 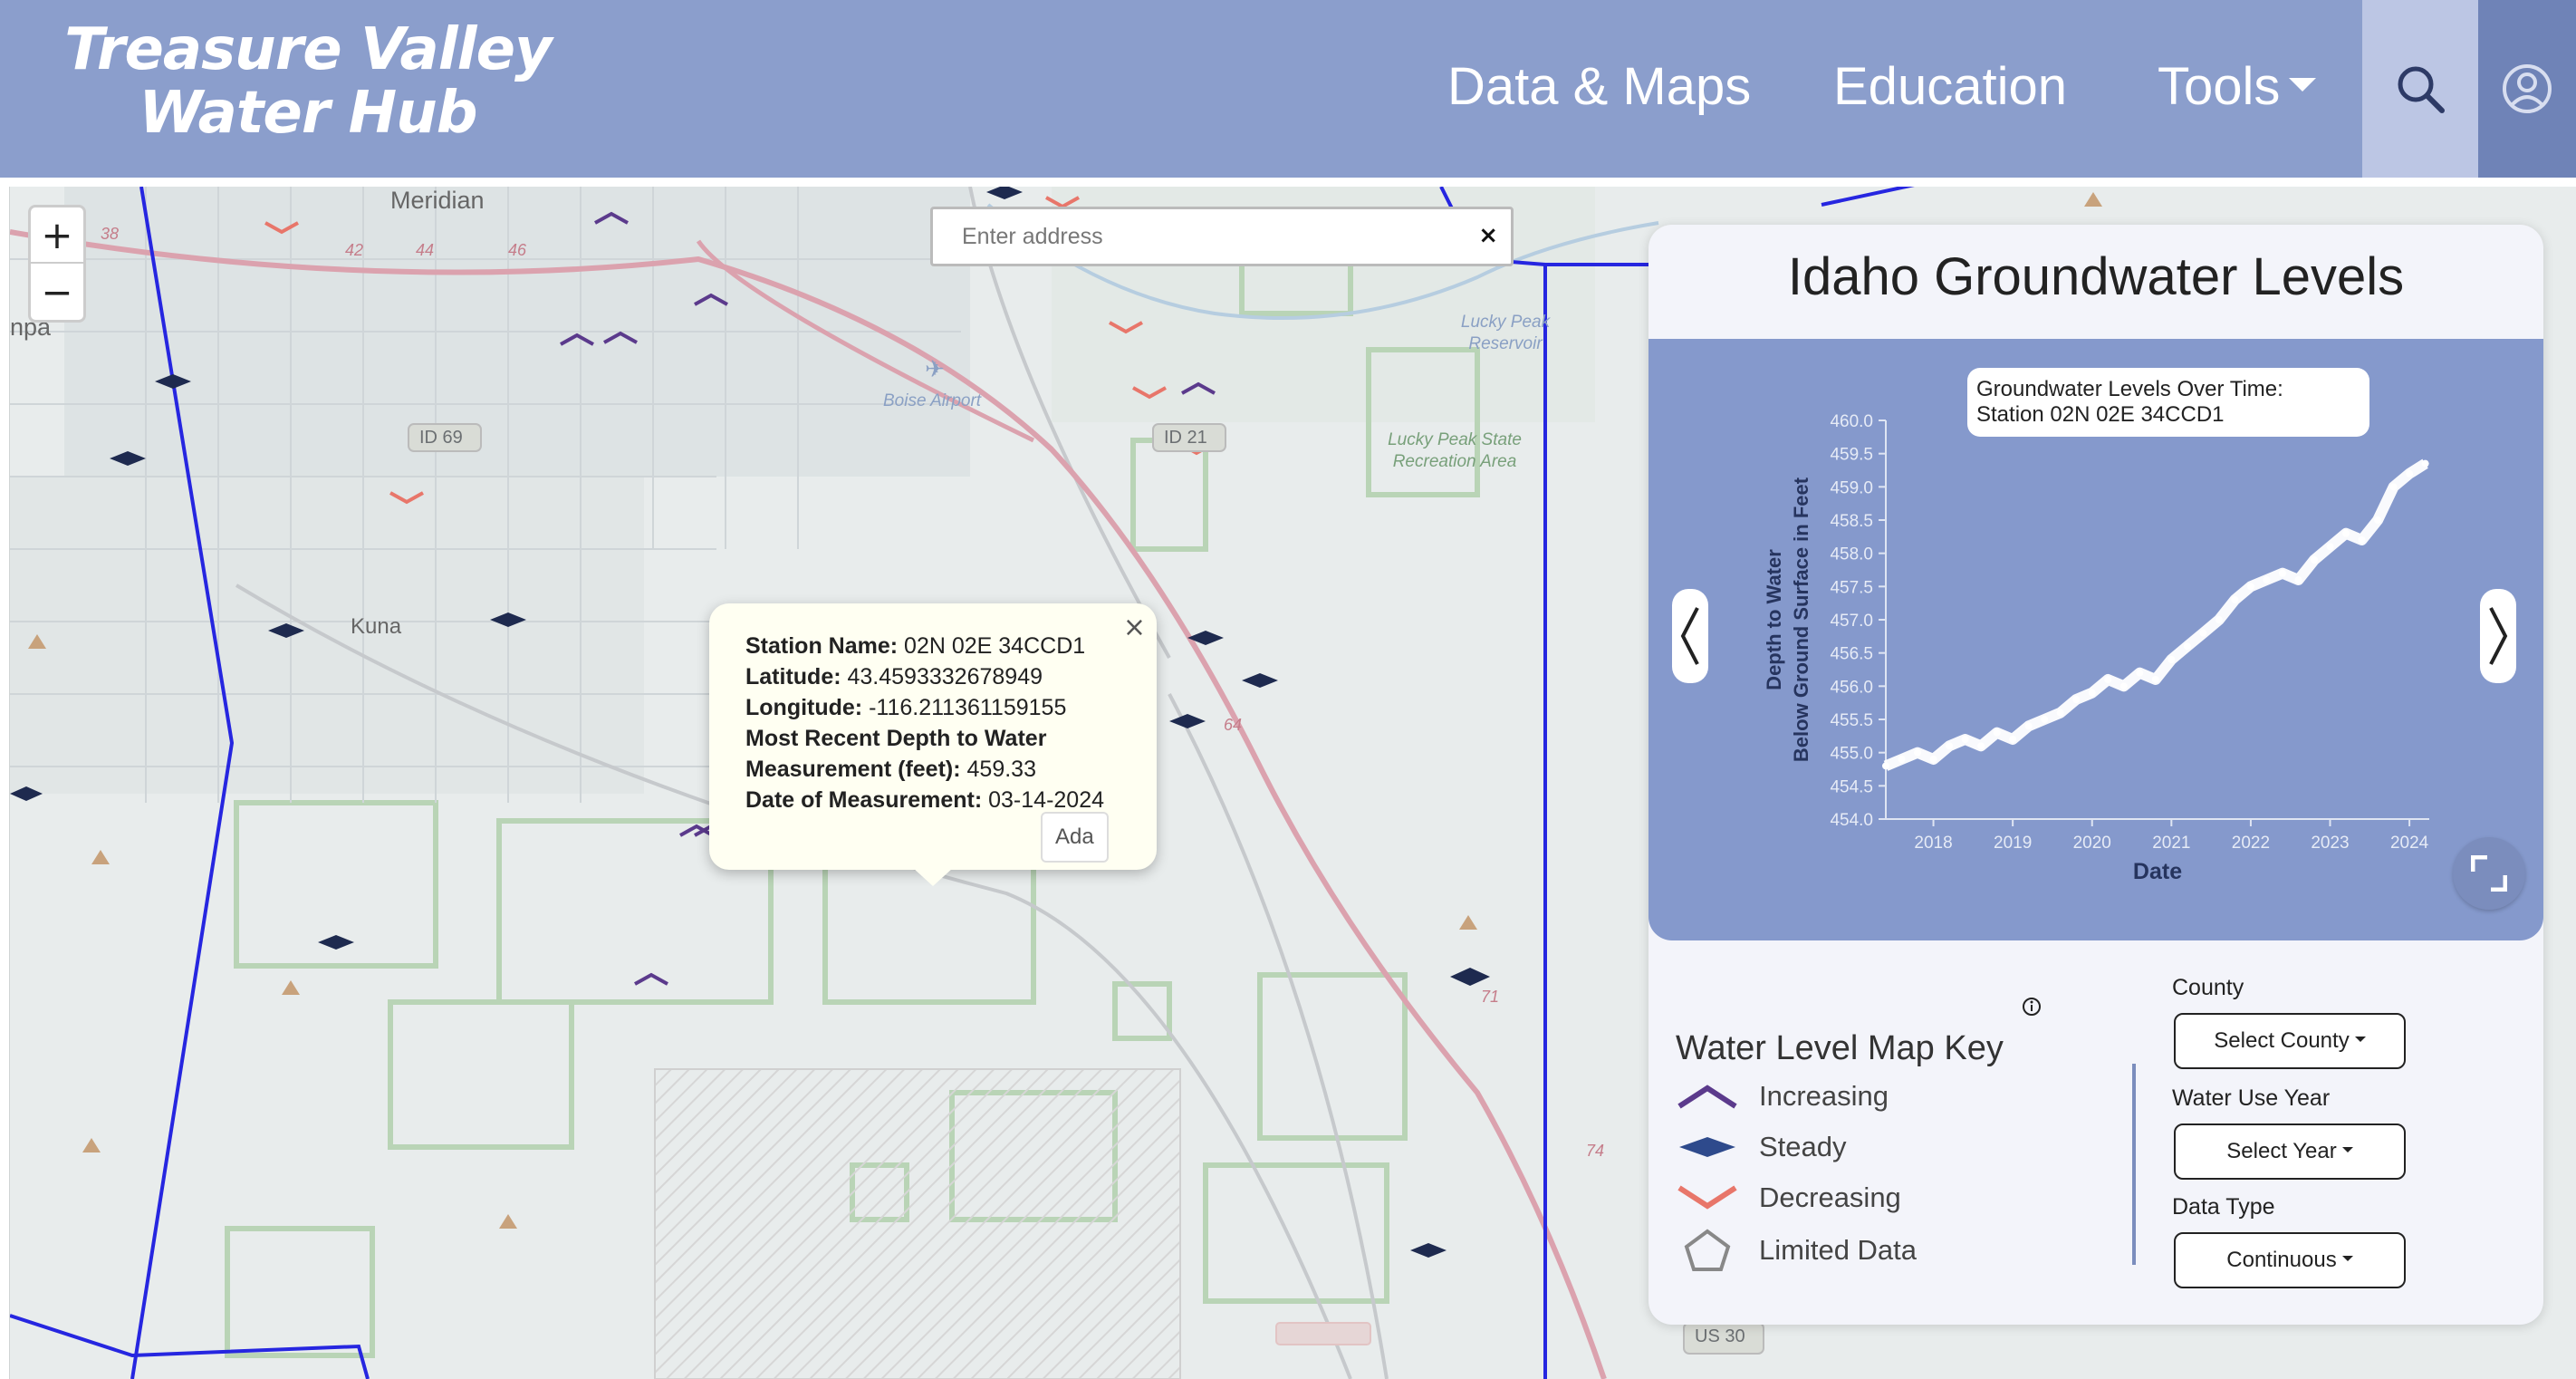 What do you see at coordinates (308, 49) in the screenshot?
I see `logo-line-1: Treasure Valley` at bounding box center [308, 49].